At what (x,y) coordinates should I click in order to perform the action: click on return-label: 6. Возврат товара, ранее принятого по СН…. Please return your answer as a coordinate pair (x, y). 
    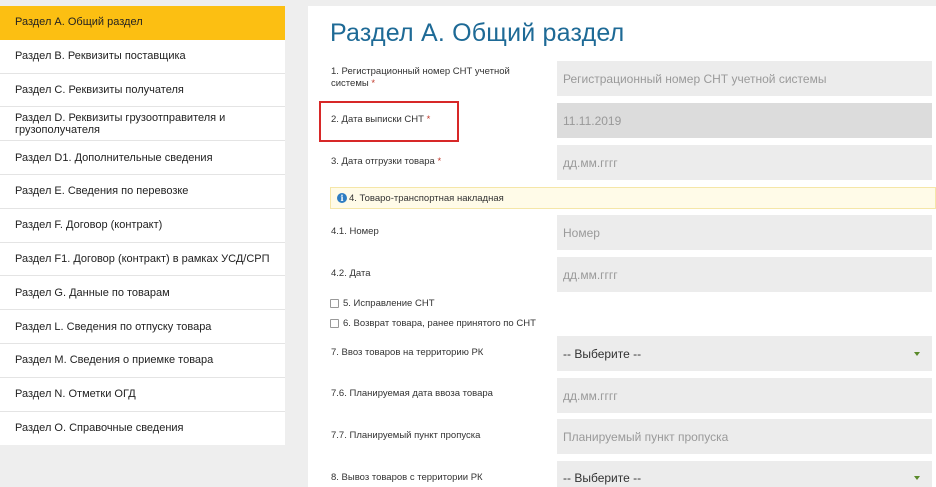
    Looking at the image, I should click on (439, 323).